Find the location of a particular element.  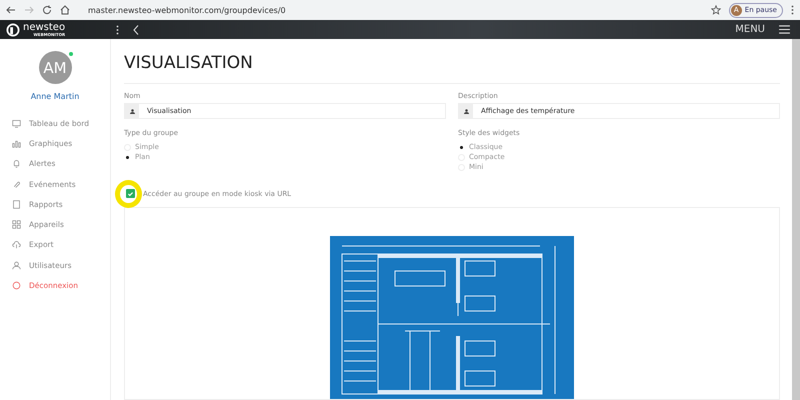

bell-icon is located at coordinates (16, 163).